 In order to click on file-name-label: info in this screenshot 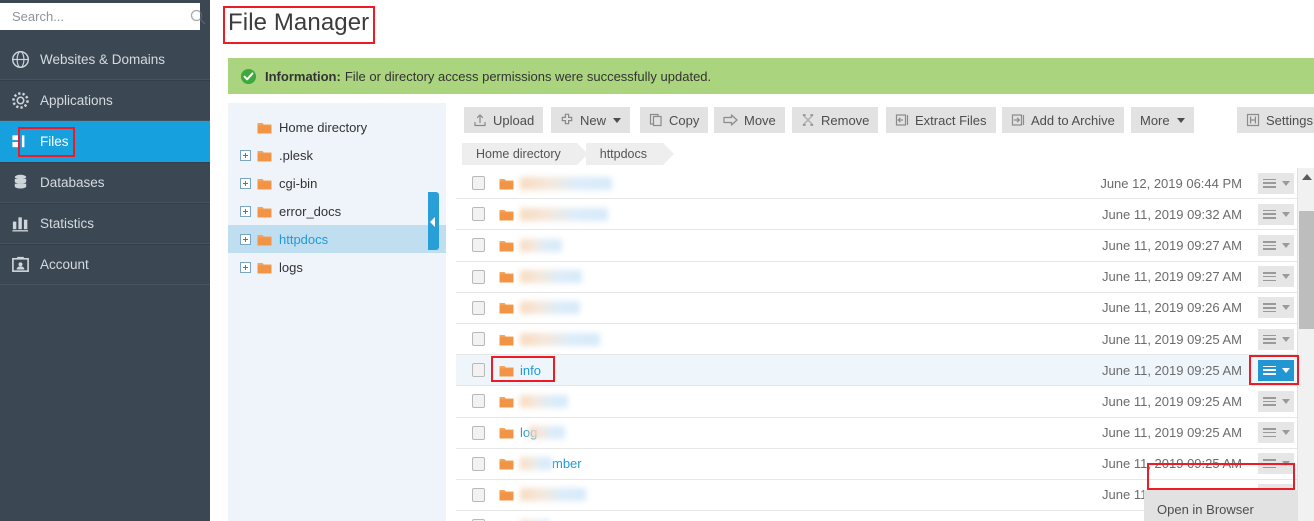, I will do `click(530, 370)`.